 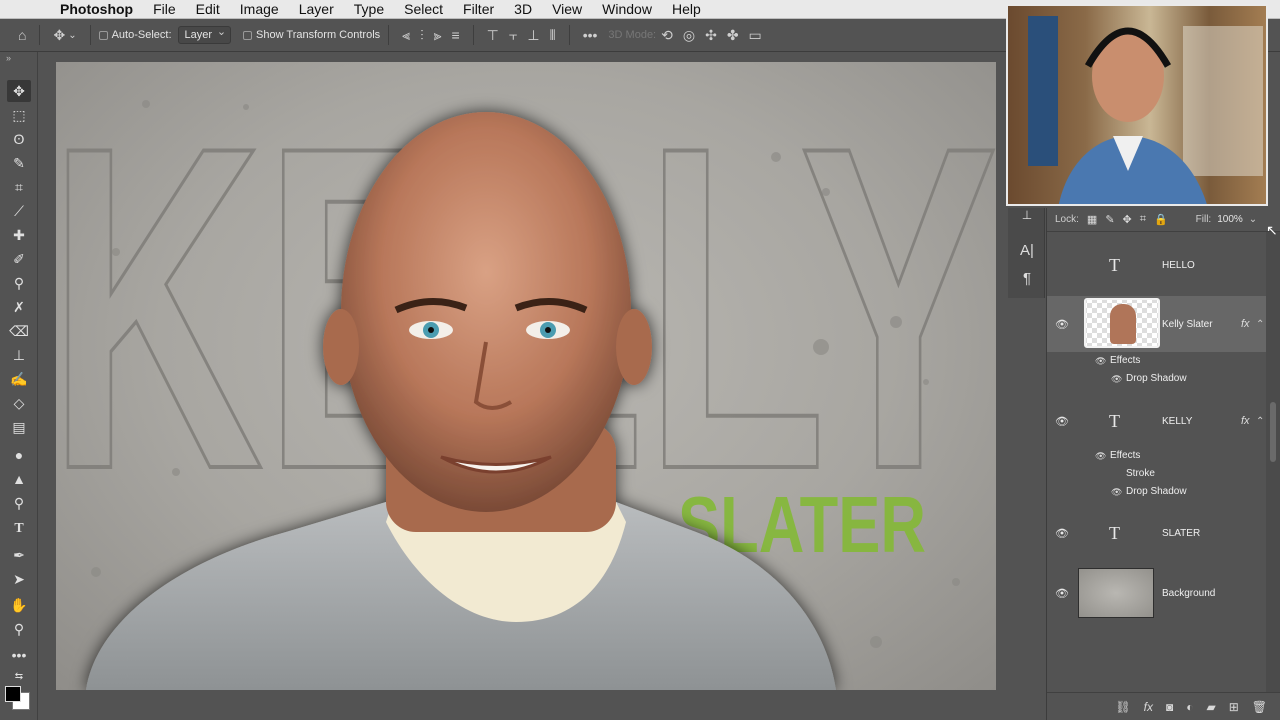 What do you see at coordinates (1189, 707) in the screenshot?
I see `adjustment-layer-icon: ◐` at bounding box center [1189, 707].